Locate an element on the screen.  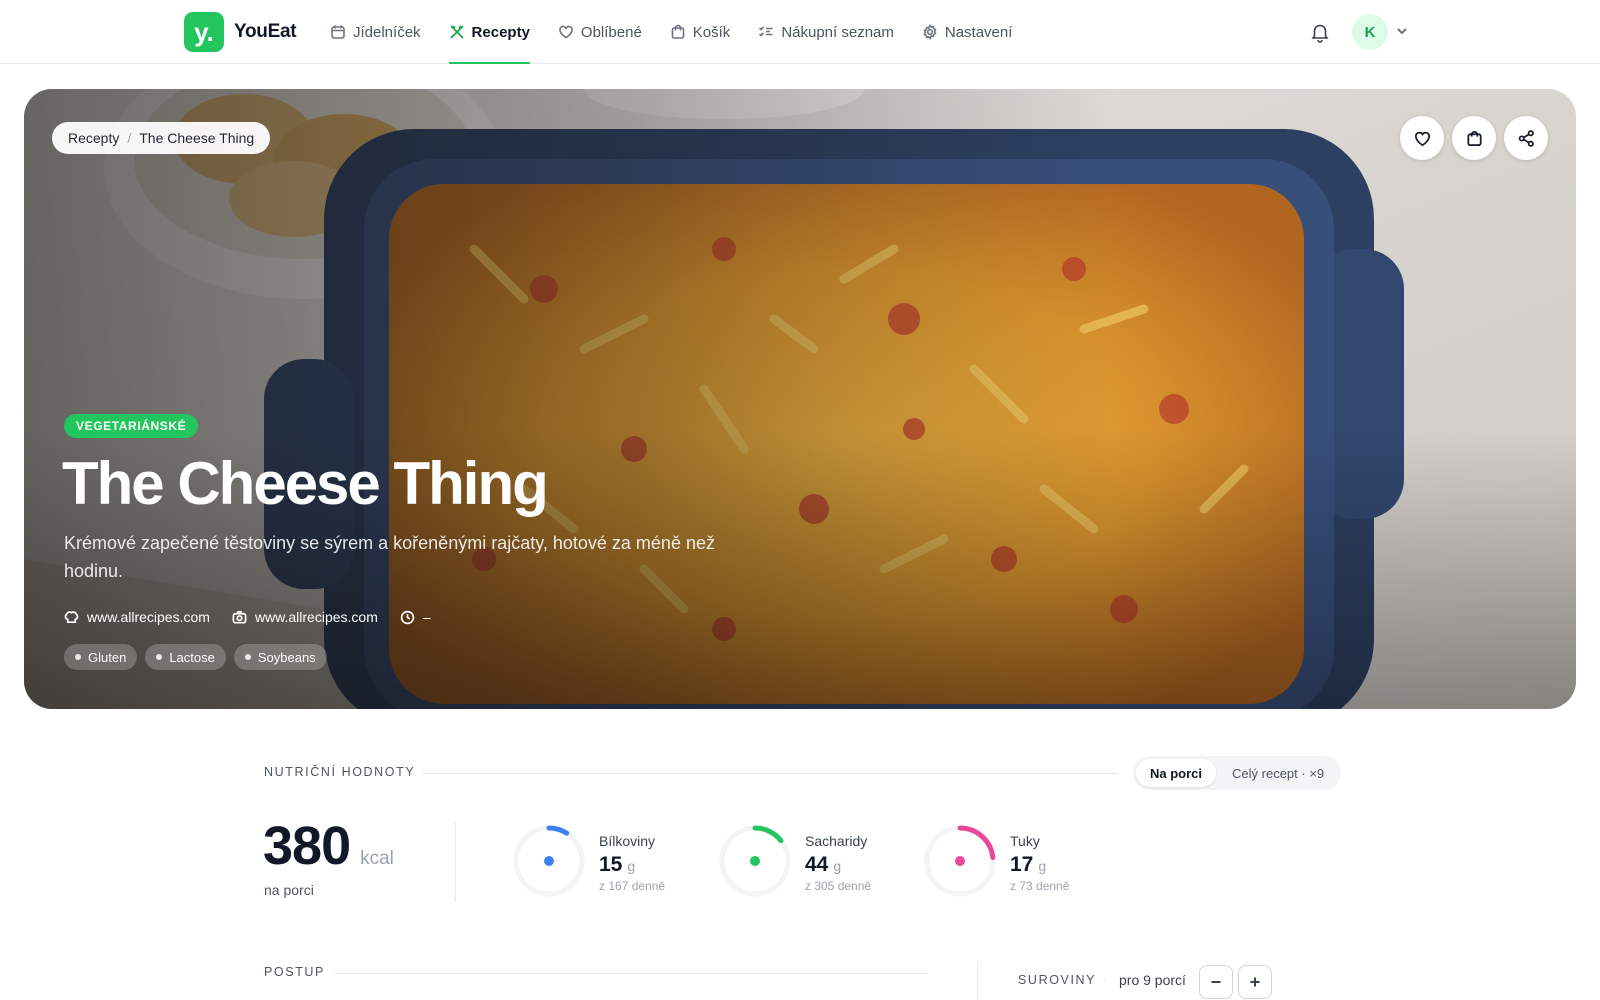
plus-icon is located at coordinates (1255, 982).